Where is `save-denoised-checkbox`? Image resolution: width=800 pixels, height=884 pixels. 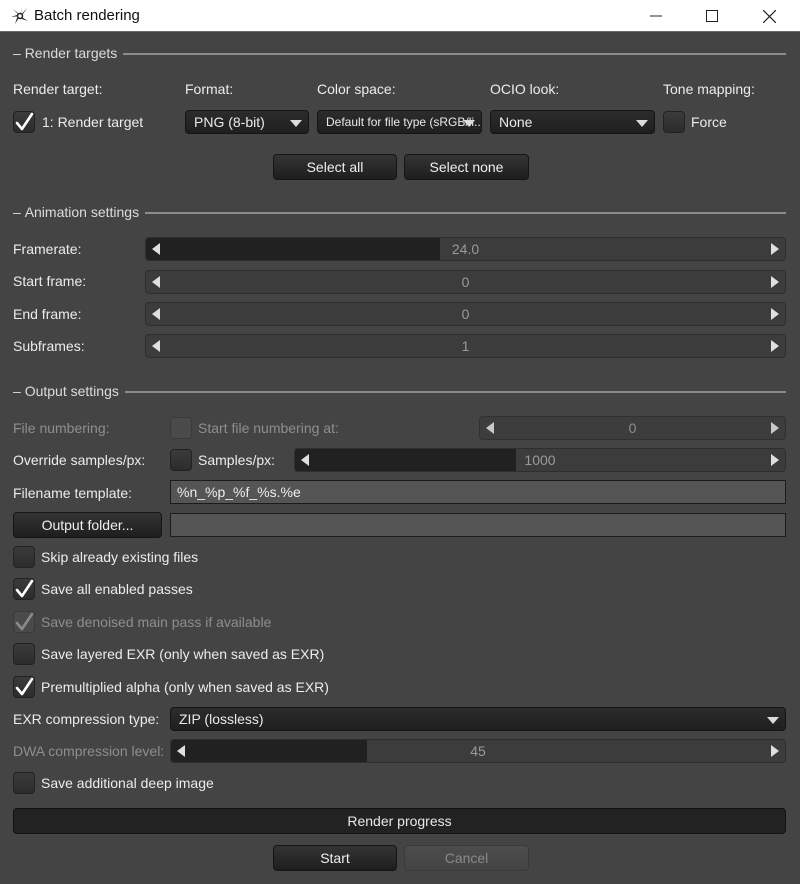 save-denoised-checkbox is located at coordinates (24, 622).